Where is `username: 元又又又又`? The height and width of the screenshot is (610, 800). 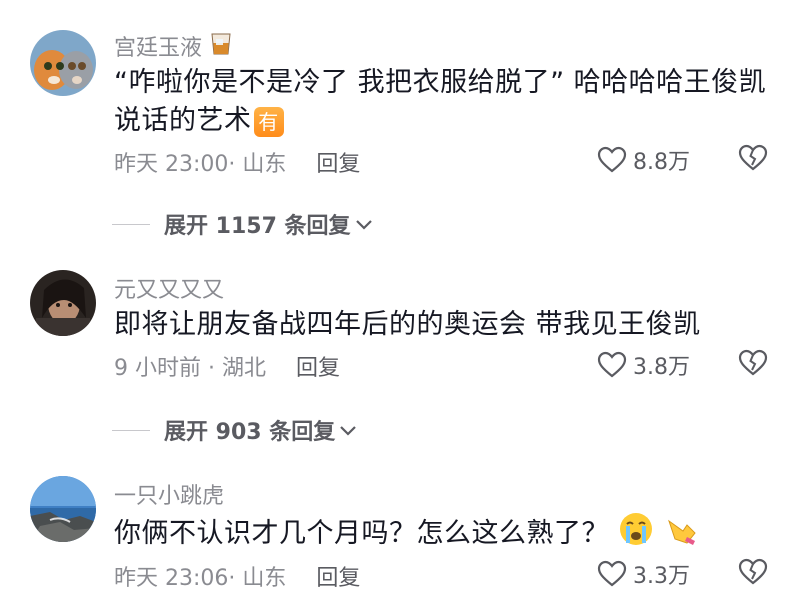
username: 元又又又又 is located at coordinates (169, 288).